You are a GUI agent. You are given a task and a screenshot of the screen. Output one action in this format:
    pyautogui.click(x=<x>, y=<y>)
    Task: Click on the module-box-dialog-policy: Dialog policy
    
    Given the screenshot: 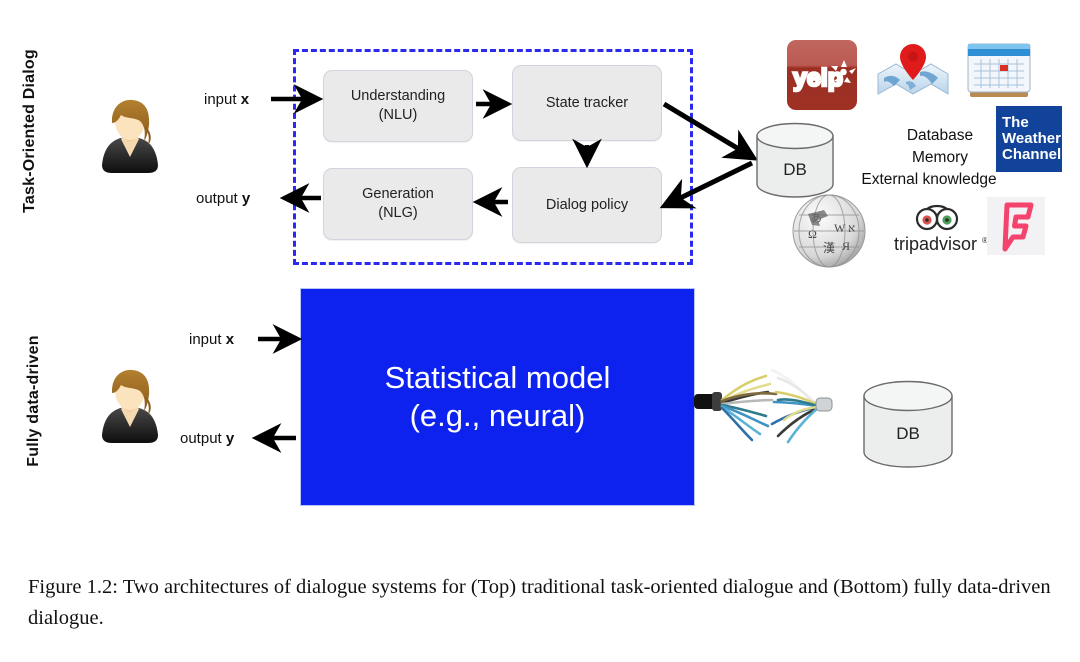 What is the action you would take?
    pyautogui.click(x=587, y=205)
    